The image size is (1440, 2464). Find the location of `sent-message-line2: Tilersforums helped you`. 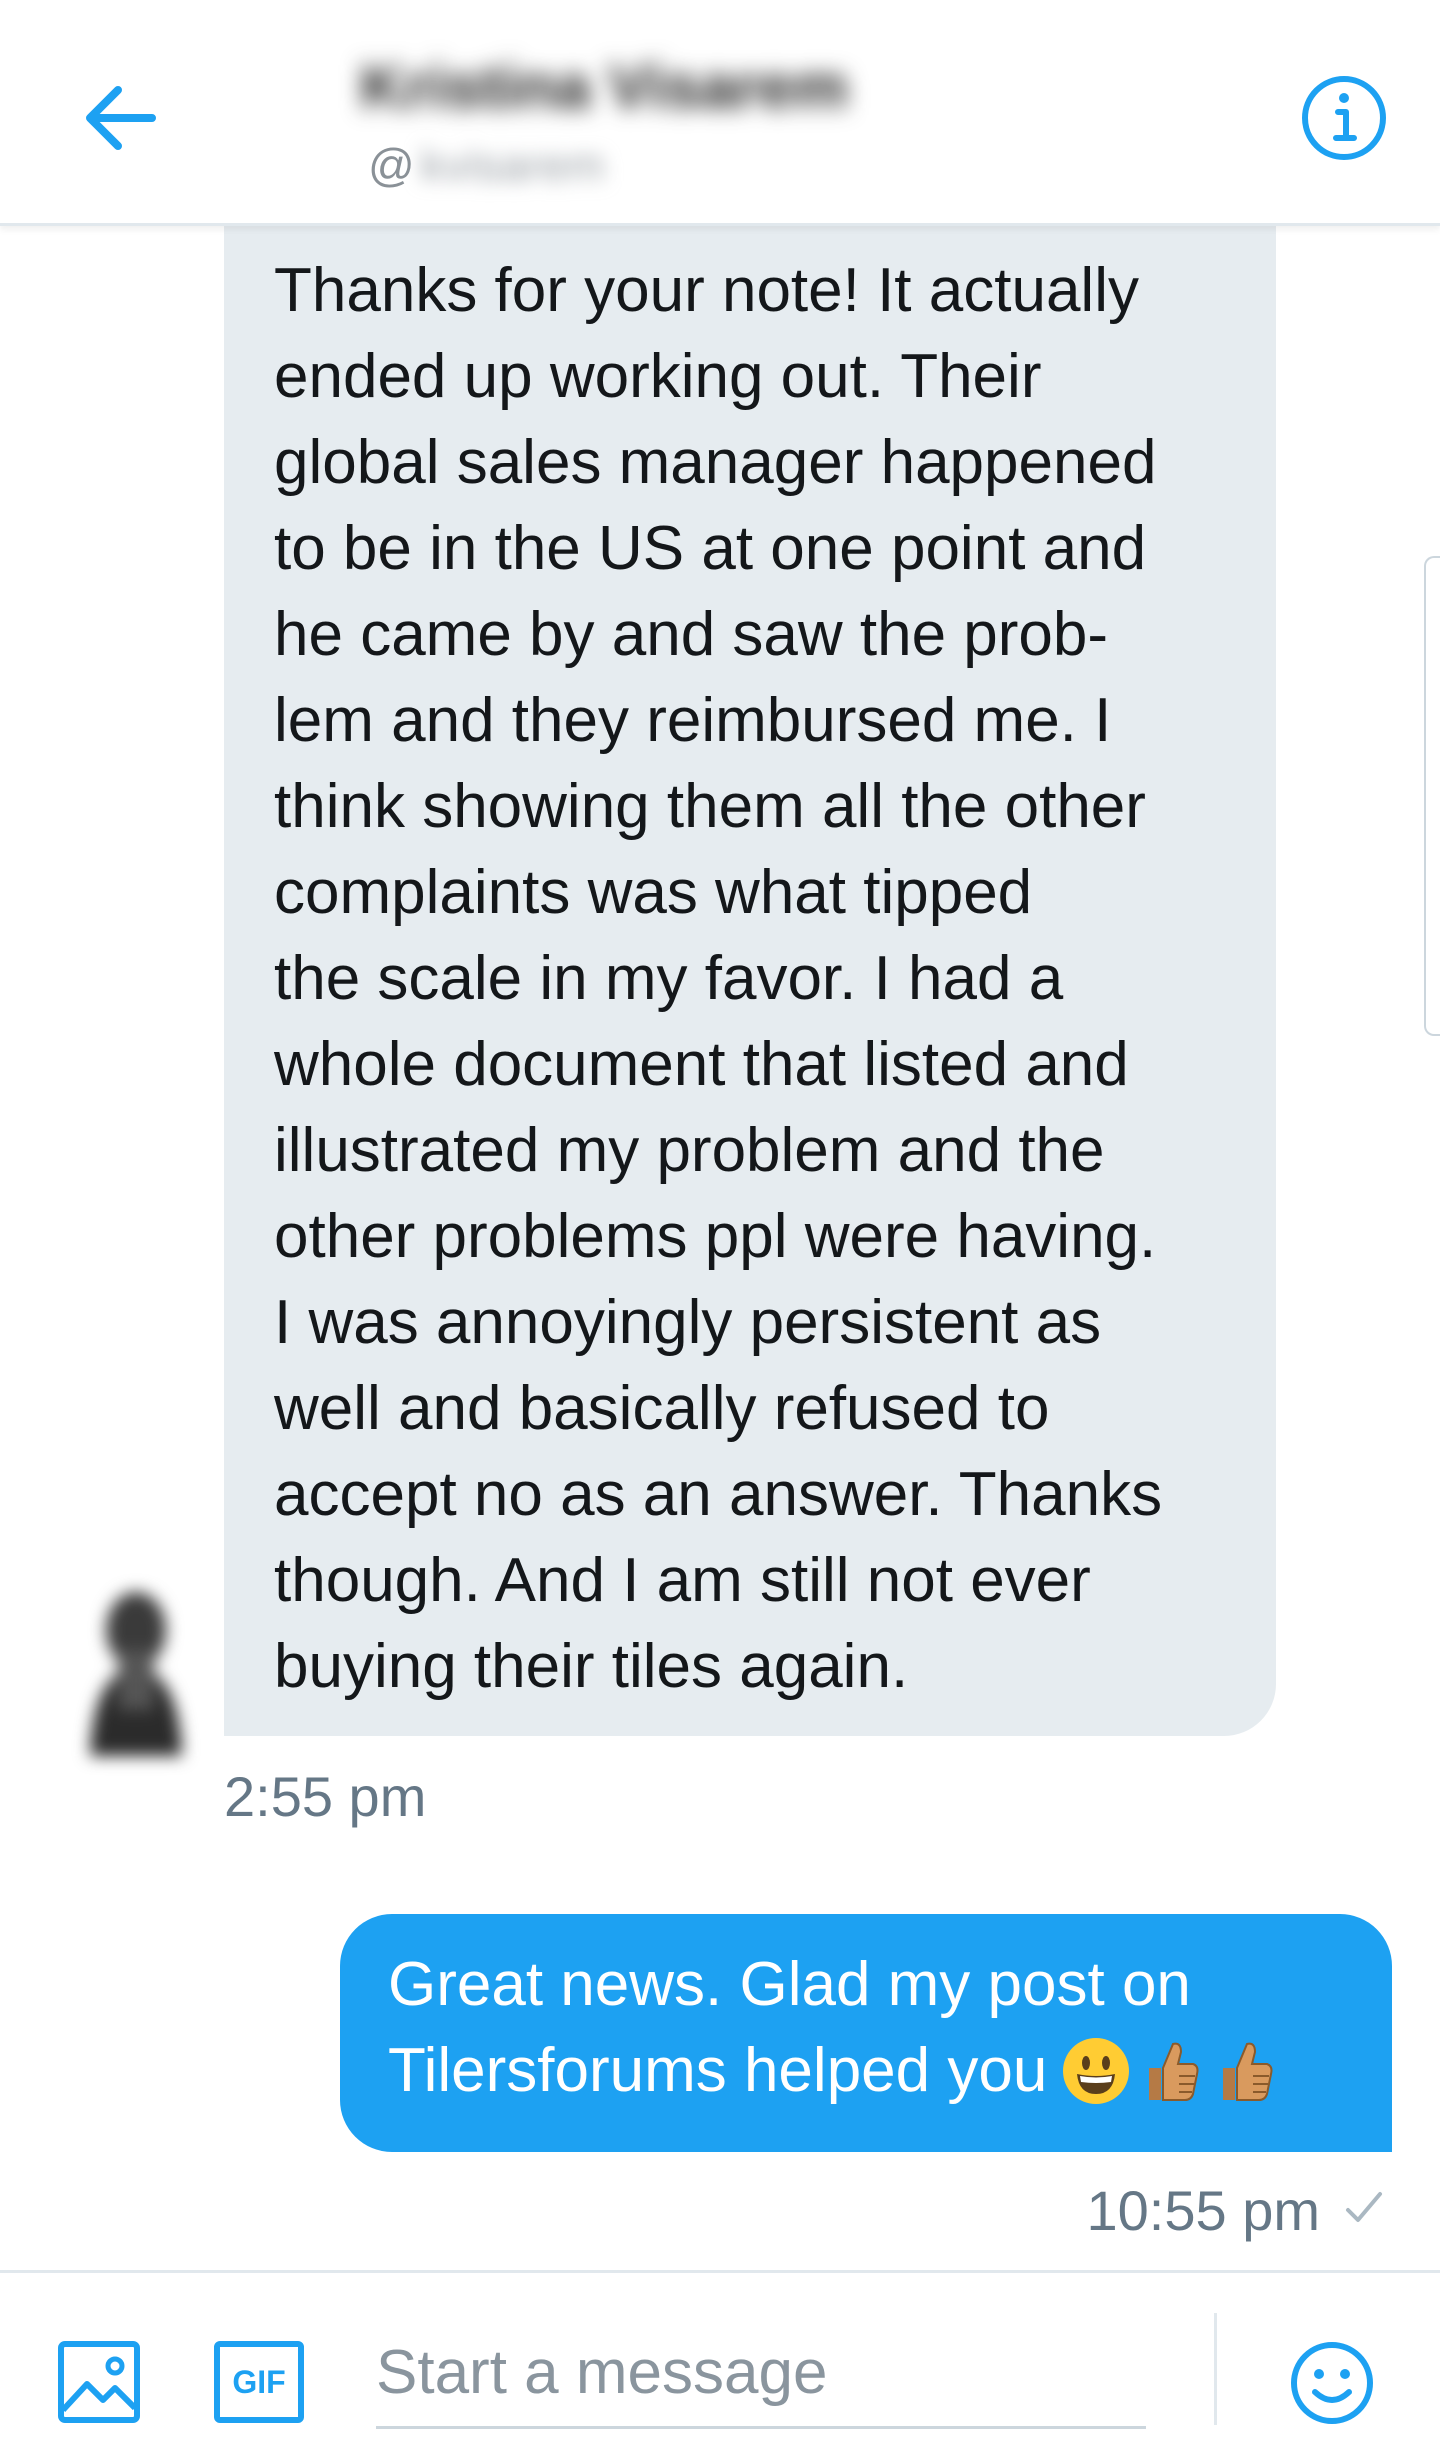

sent-message-line2: Tilersforums helped you is located at coordinates (718, 2070).